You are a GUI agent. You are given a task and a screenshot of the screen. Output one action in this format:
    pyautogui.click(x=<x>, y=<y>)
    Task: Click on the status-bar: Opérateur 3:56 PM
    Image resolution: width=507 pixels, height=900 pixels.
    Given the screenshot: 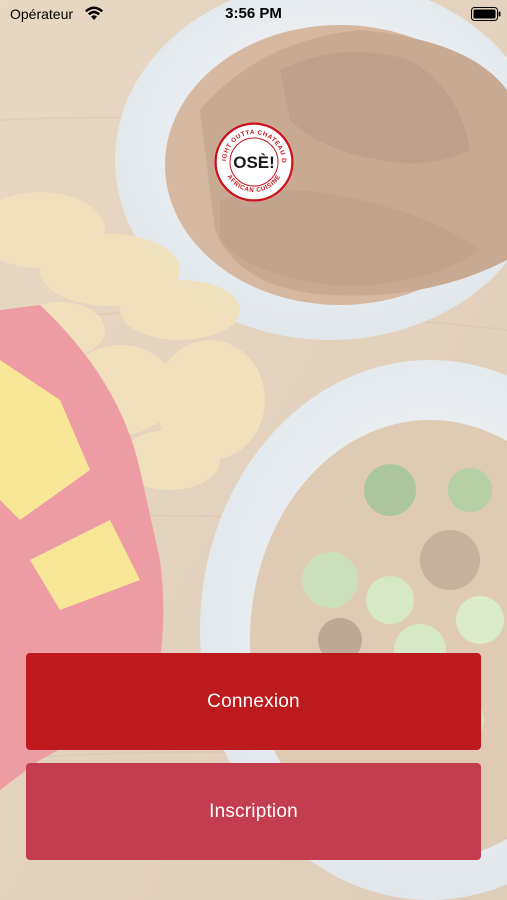 What is the action you would take?
    pyautogui.click(x=253, y=15)
    